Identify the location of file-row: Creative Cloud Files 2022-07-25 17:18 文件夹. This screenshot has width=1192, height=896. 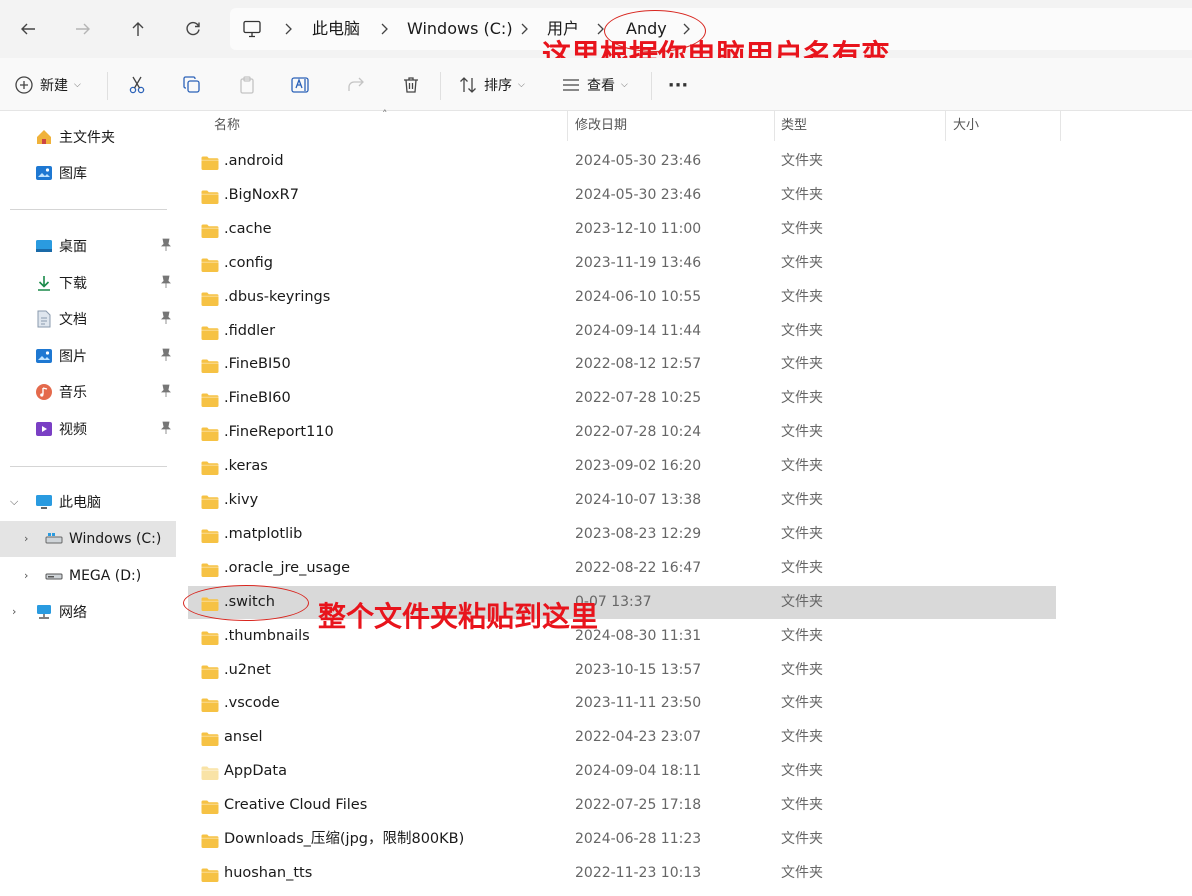
(622, 805).